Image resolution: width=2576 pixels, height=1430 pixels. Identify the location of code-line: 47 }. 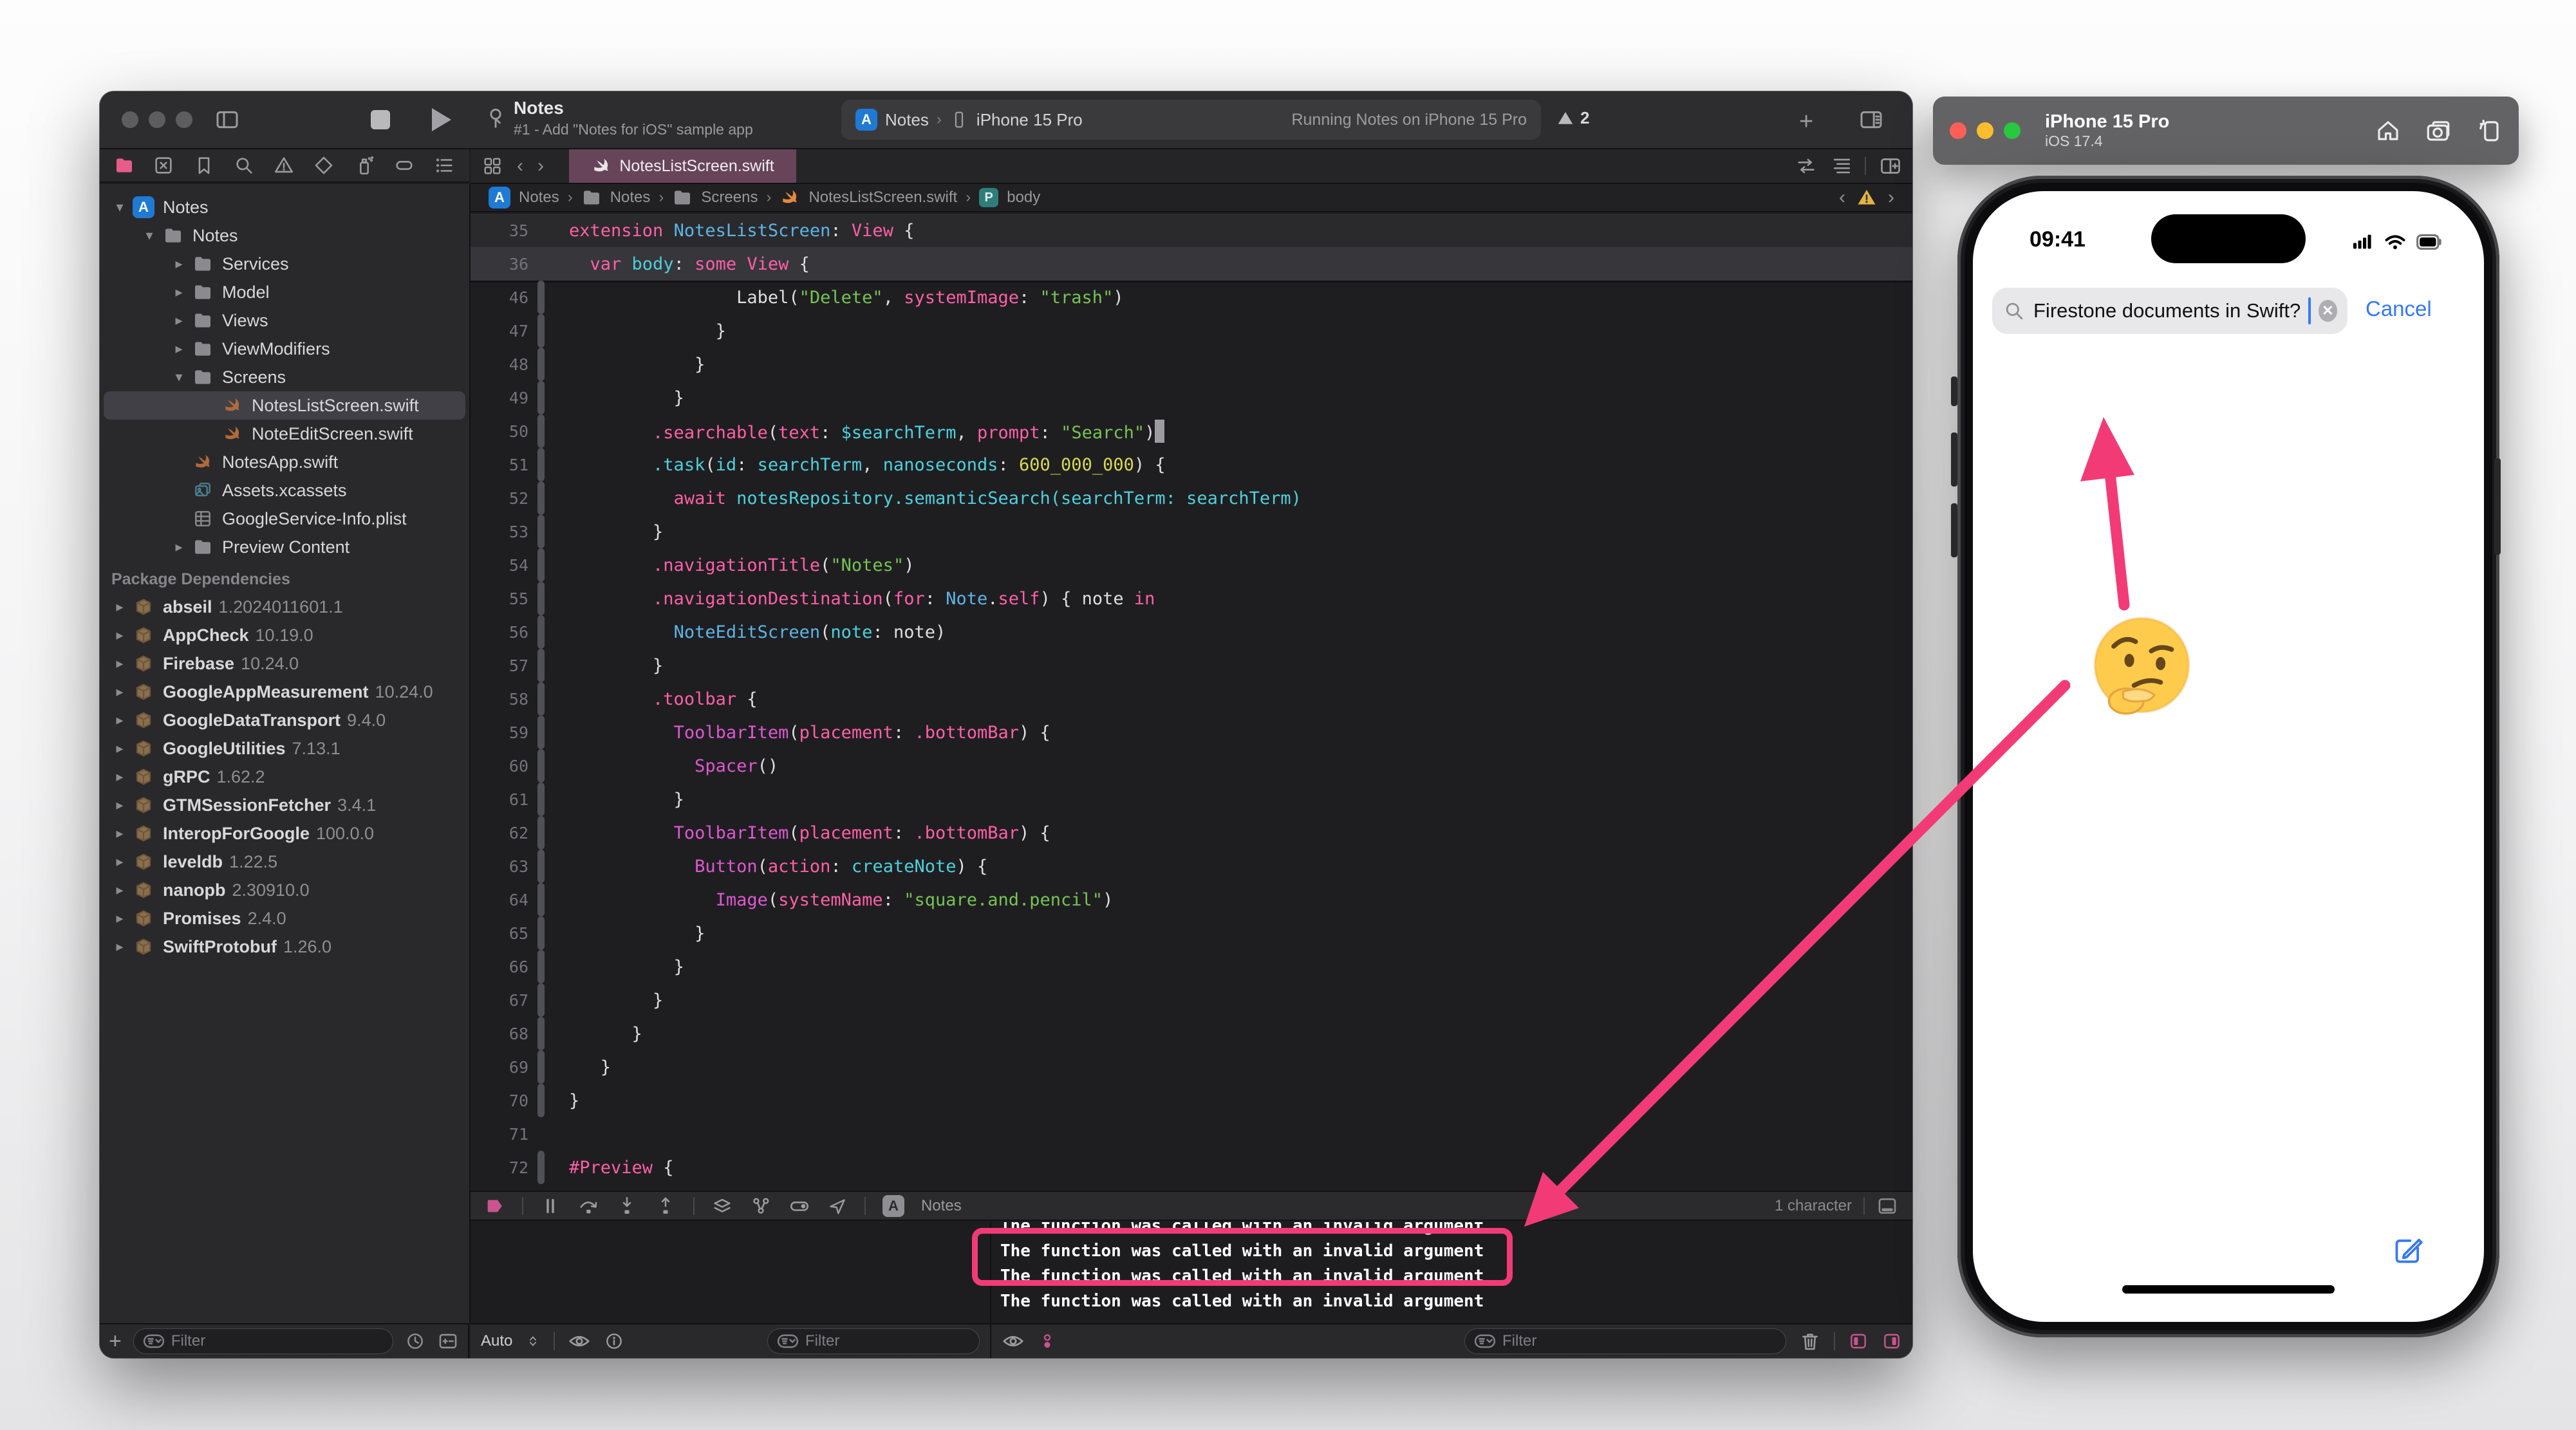
(1191, 331).